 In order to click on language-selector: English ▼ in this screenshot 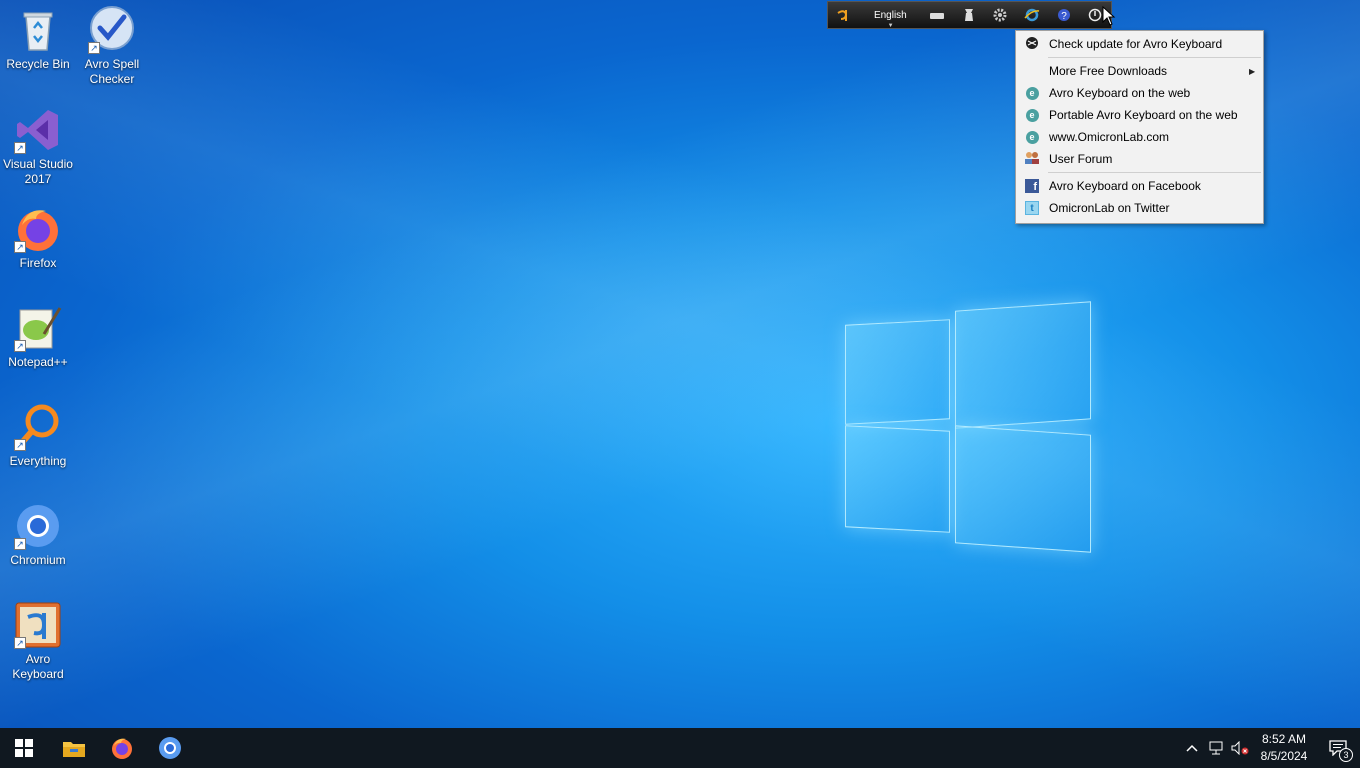, I will do `click(890, 19)`.